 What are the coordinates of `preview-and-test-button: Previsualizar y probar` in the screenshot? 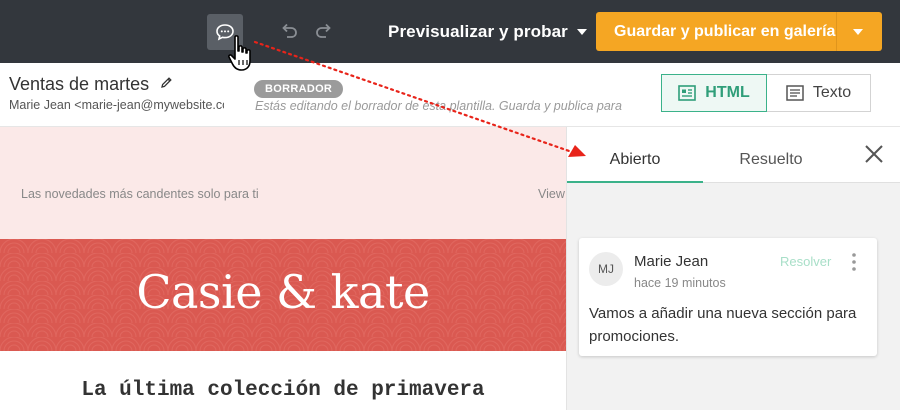 It's located at (487, 32).